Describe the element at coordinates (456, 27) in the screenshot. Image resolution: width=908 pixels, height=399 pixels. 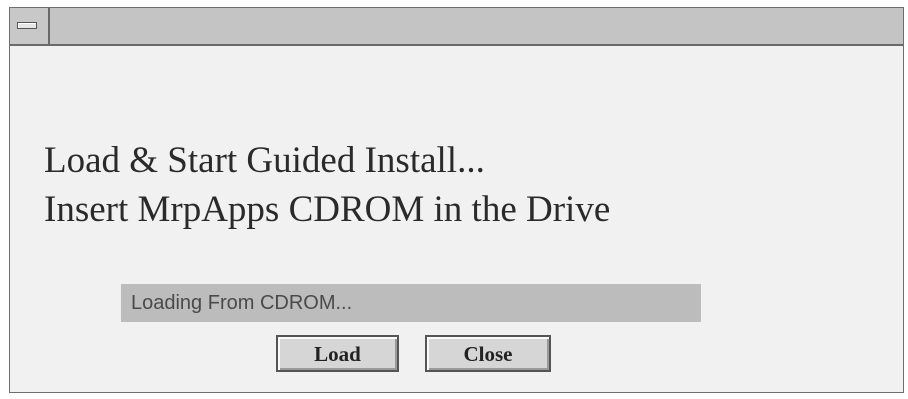
I see `title-bar` at that location.